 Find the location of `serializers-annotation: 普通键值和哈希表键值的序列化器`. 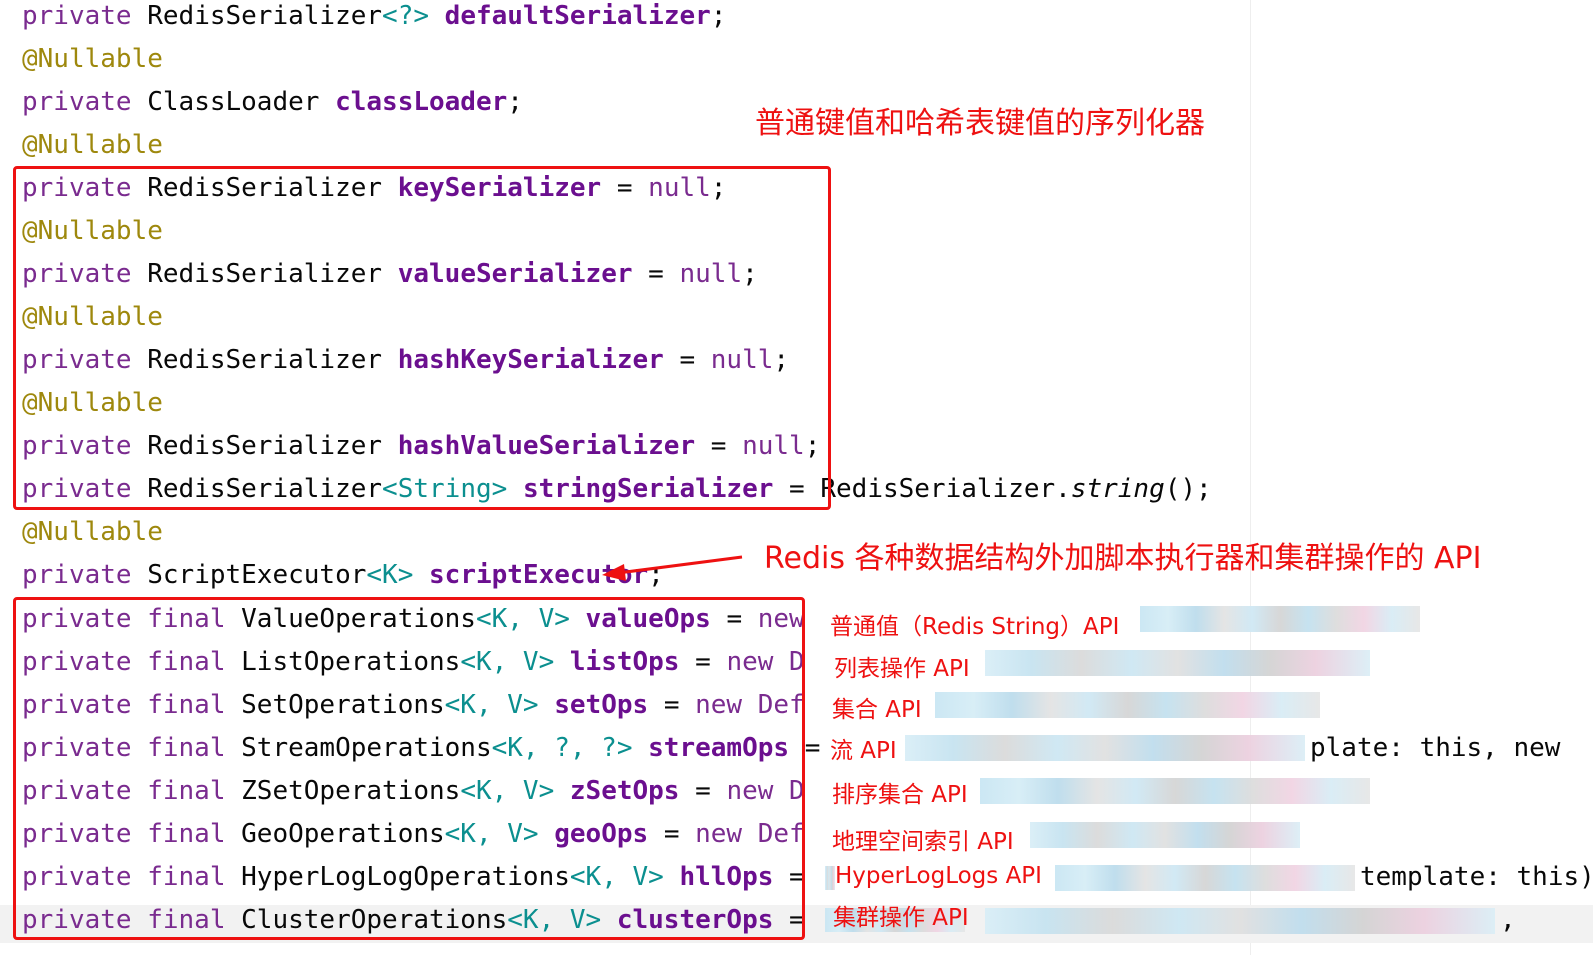

serializers-annotation: 普通键值和哈希表键值的序列化器 is located at coordinates (980, 123).